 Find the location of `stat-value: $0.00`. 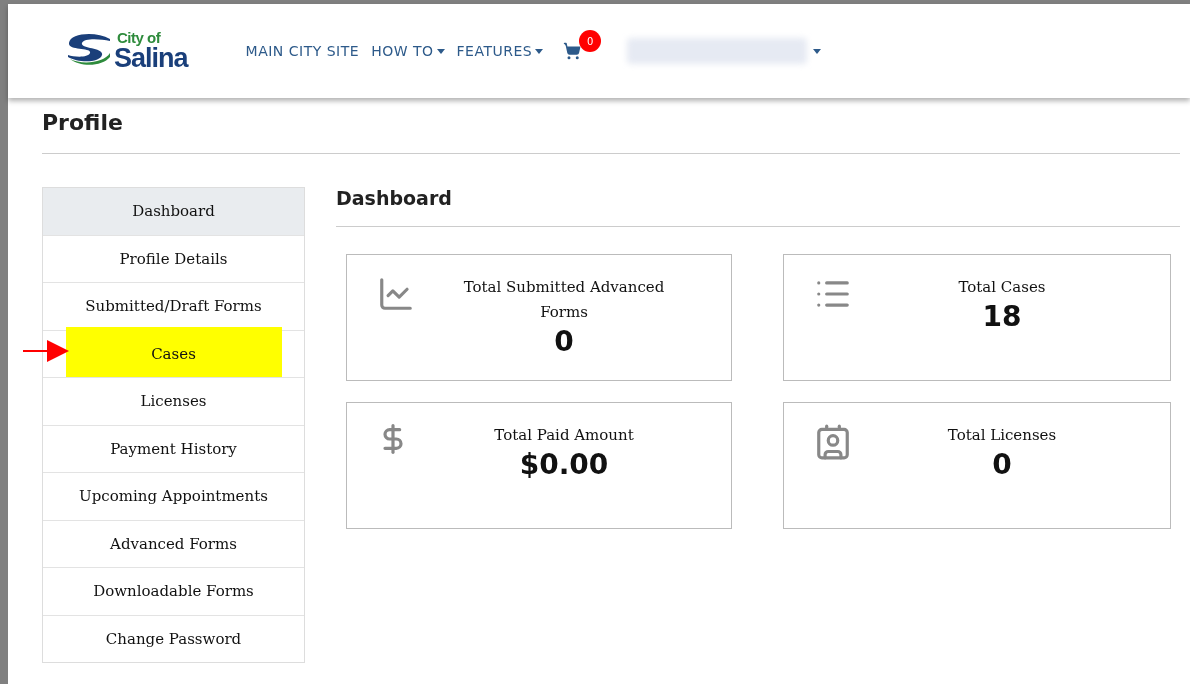

stat-value: $0.00 is located at coordinates (564, 464).